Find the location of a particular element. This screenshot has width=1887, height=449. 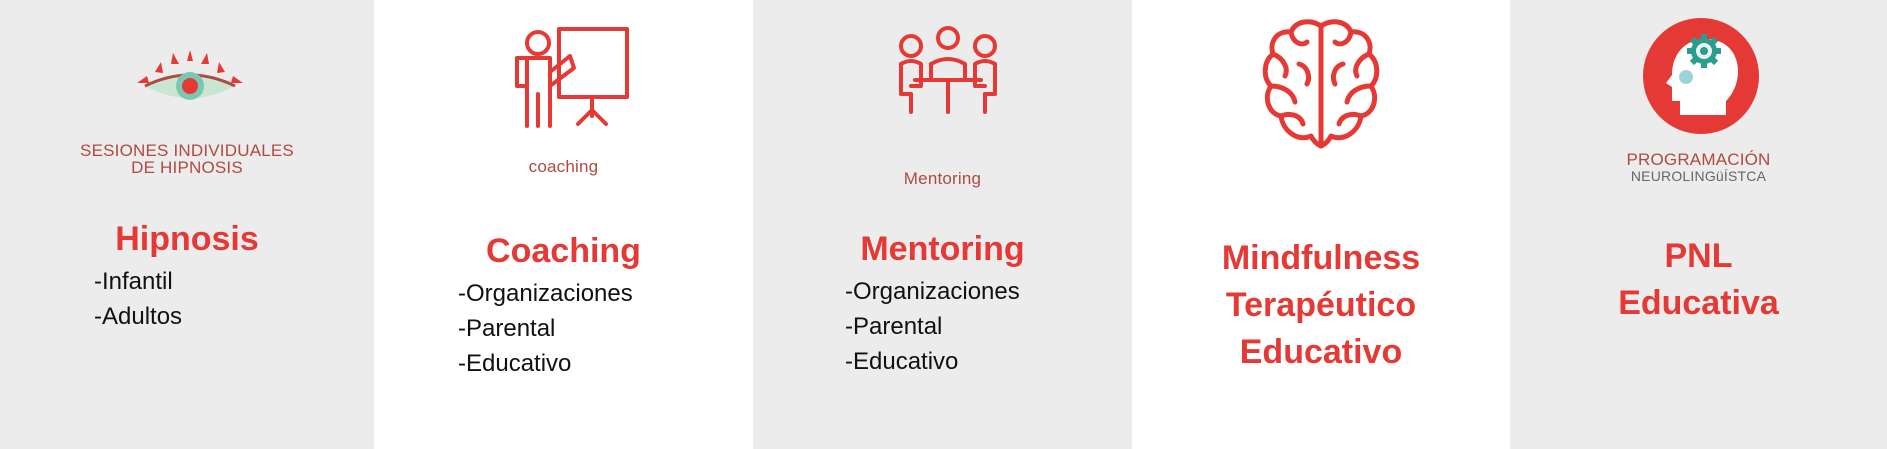

title-coaching: Coaching is located at coordinates (563, 251).